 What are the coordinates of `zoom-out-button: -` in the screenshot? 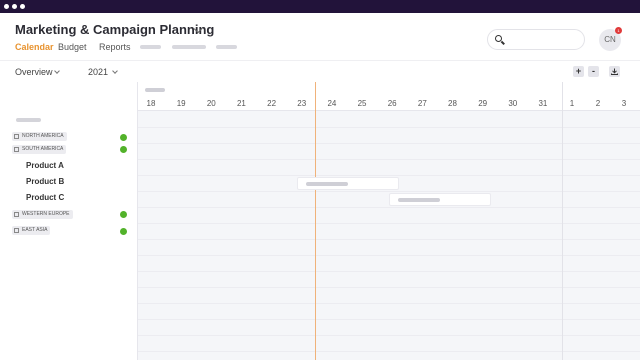 It's located at (593, 71).